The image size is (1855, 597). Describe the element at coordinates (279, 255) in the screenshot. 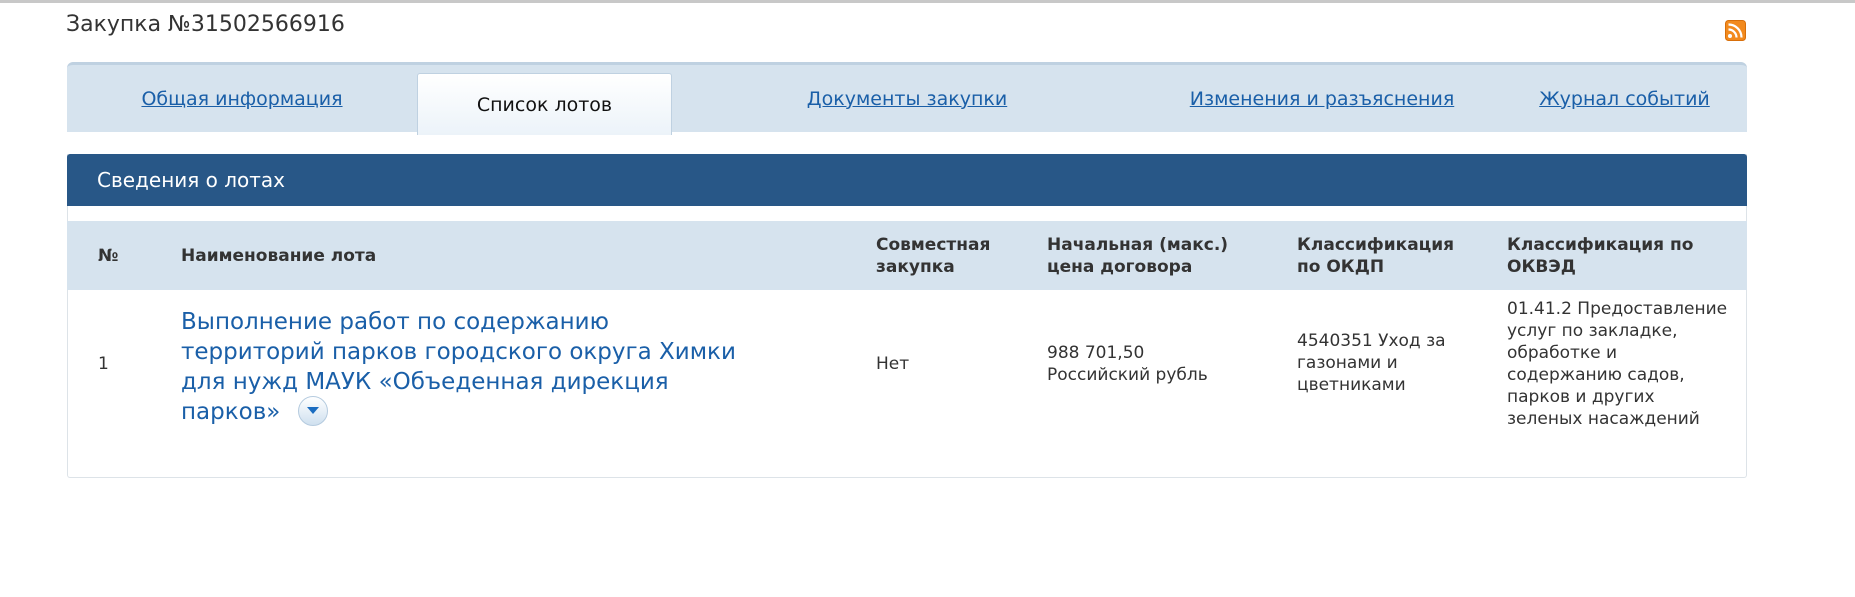

I see `column-header-lot-name: Наименование лота` at that location.